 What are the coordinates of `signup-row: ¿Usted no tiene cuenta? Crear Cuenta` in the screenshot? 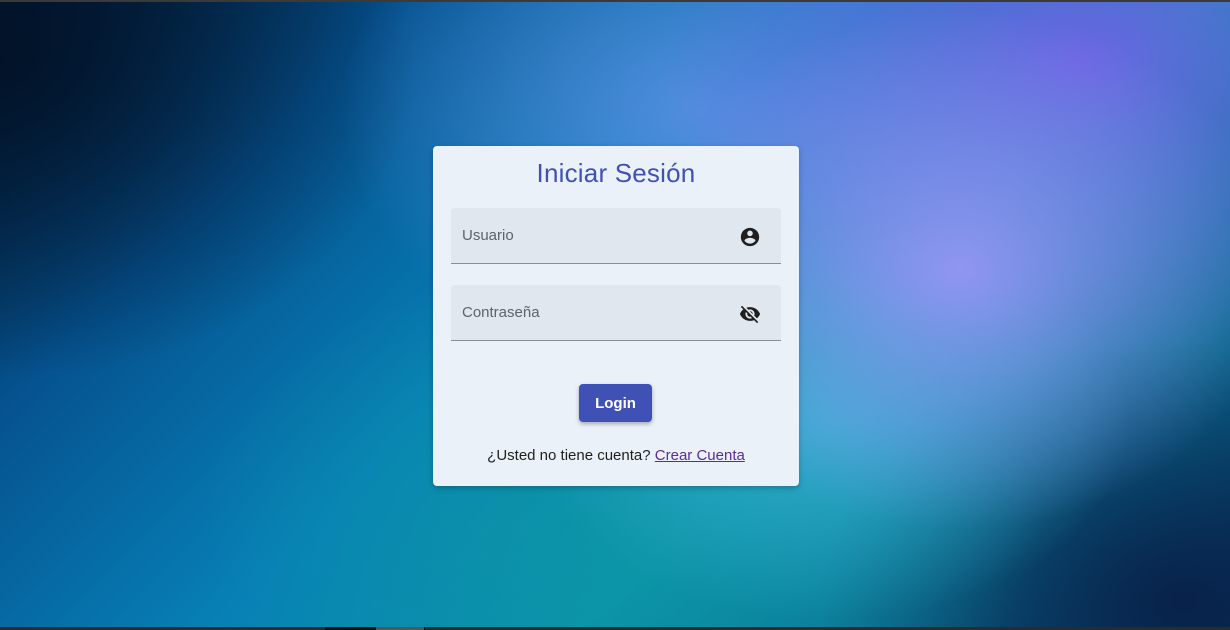 It's located at (616, 455).